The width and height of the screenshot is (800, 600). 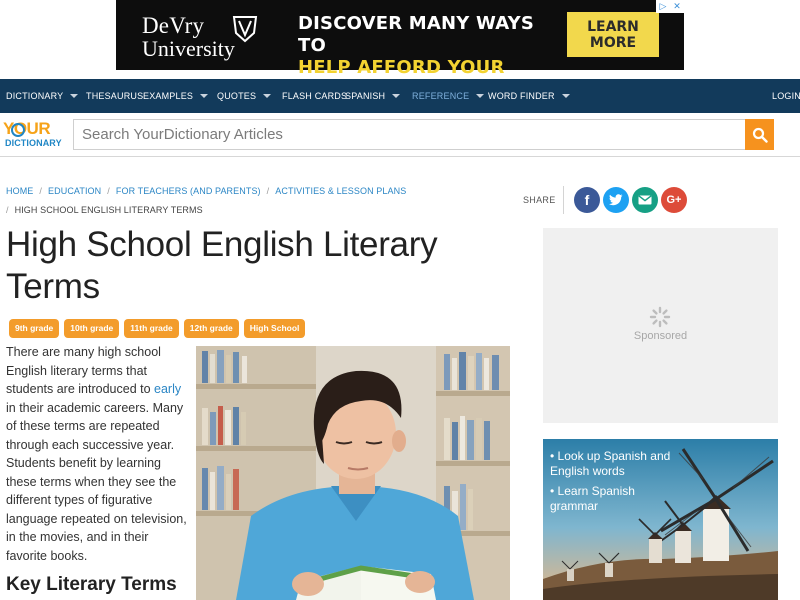 I want to click on cta-line2: MORE, so click(x=613, y=43).